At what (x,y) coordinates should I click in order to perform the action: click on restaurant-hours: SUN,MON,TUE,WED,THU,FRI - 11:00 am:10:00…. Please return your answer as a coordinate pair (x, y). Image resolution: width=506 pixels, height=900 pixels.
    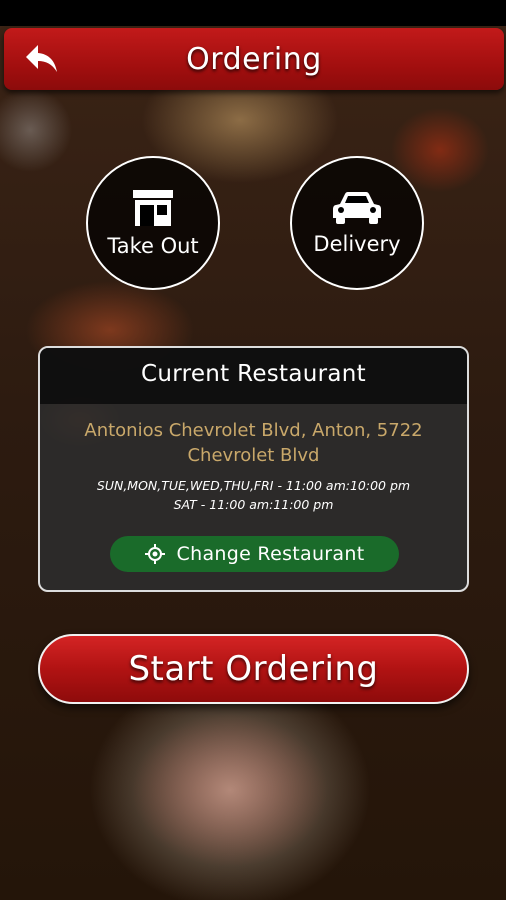
    Looking at the image, I should click on (253, 495).